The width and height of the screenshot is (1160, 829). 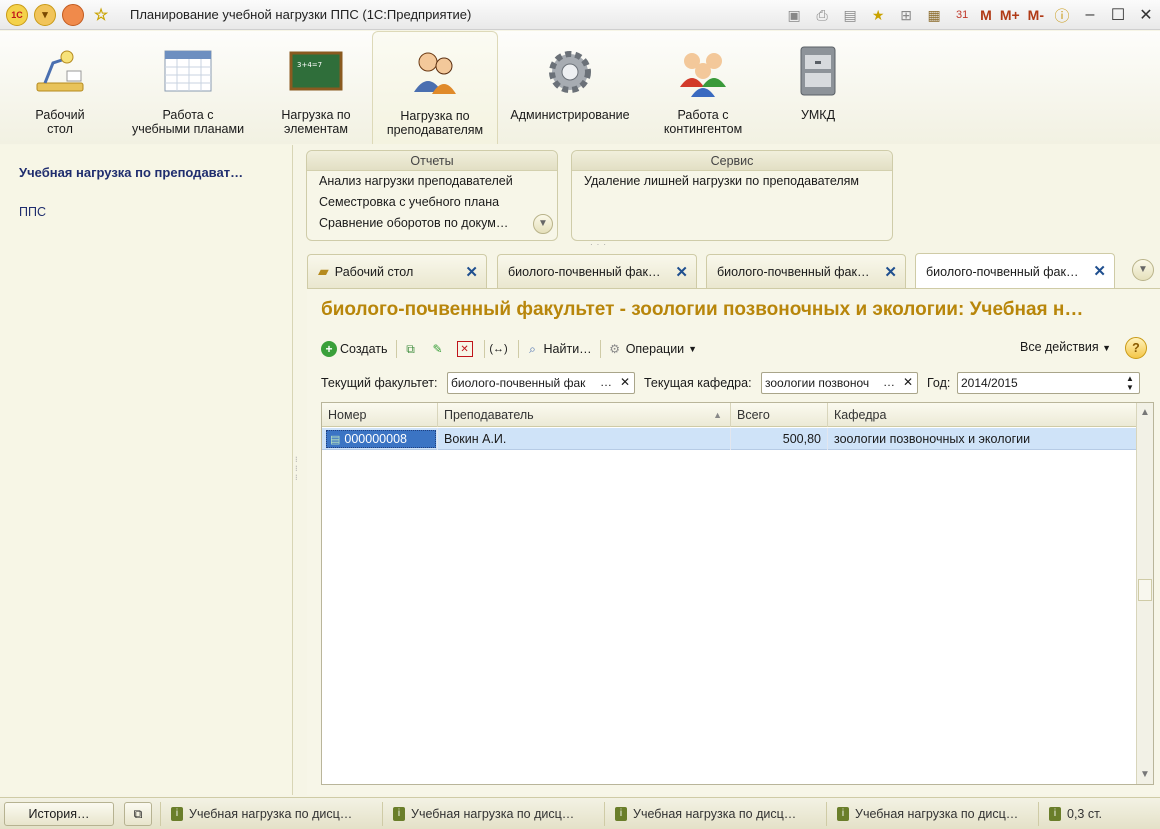 What do you see at coordinates (1090, 15) in the screenshot?
I see `minimize-icon: –` at bounding box center [1090, 15].